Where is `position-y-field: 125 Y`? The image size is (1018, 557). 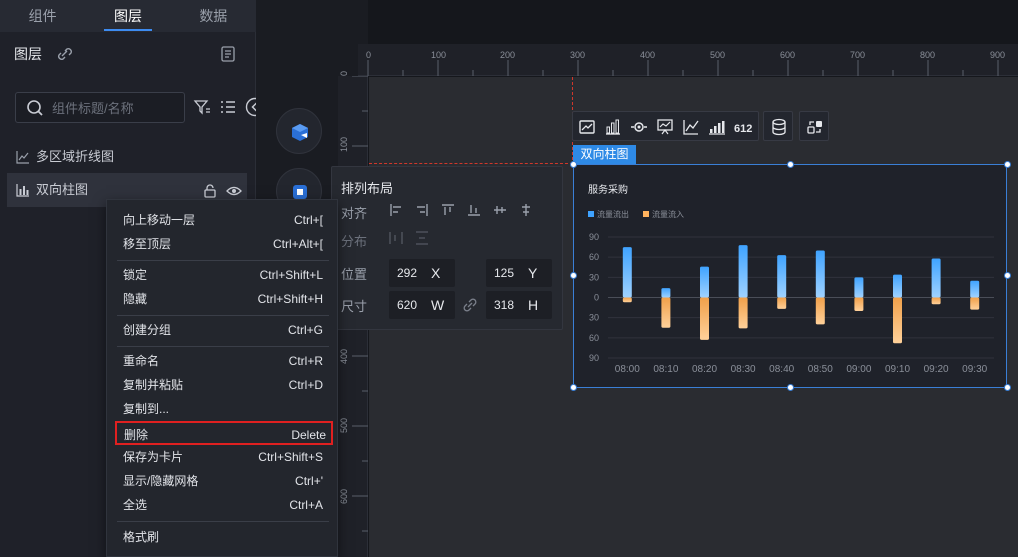
position-y-field: 125 Y is located at coordinates (519, 273).